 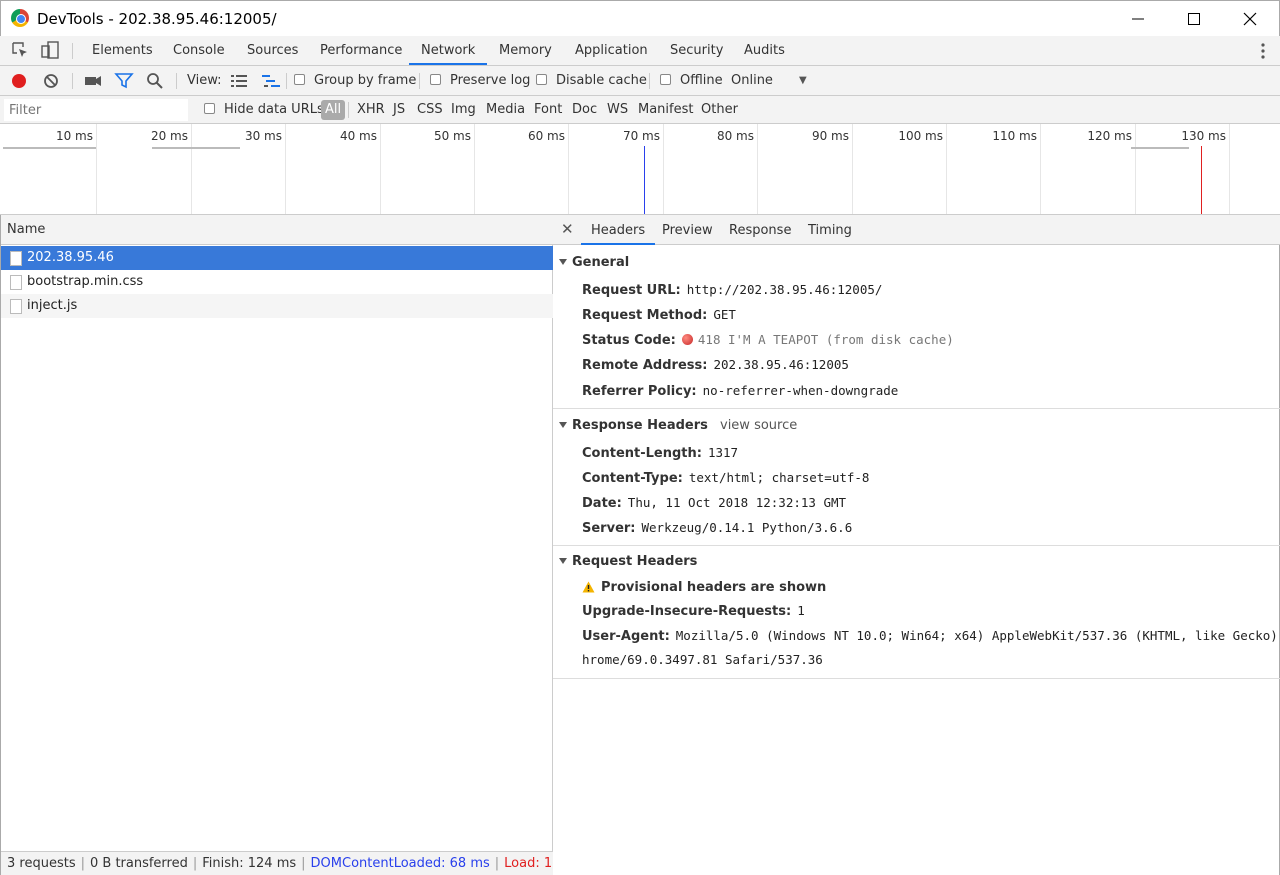 What do you see at coordinates (1263, 51) in the screenshot?
I see `more-options-button` at bounding box center [1263, 51].